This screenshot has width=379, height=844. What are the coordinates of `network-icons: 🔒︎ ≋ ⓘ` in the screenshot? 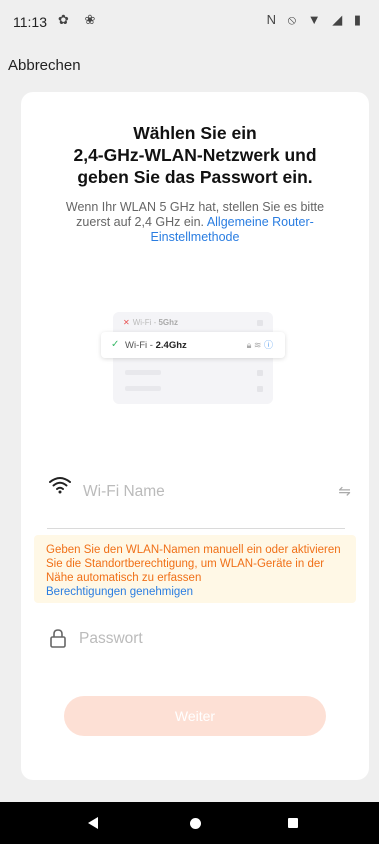 It's located at (260, 344).